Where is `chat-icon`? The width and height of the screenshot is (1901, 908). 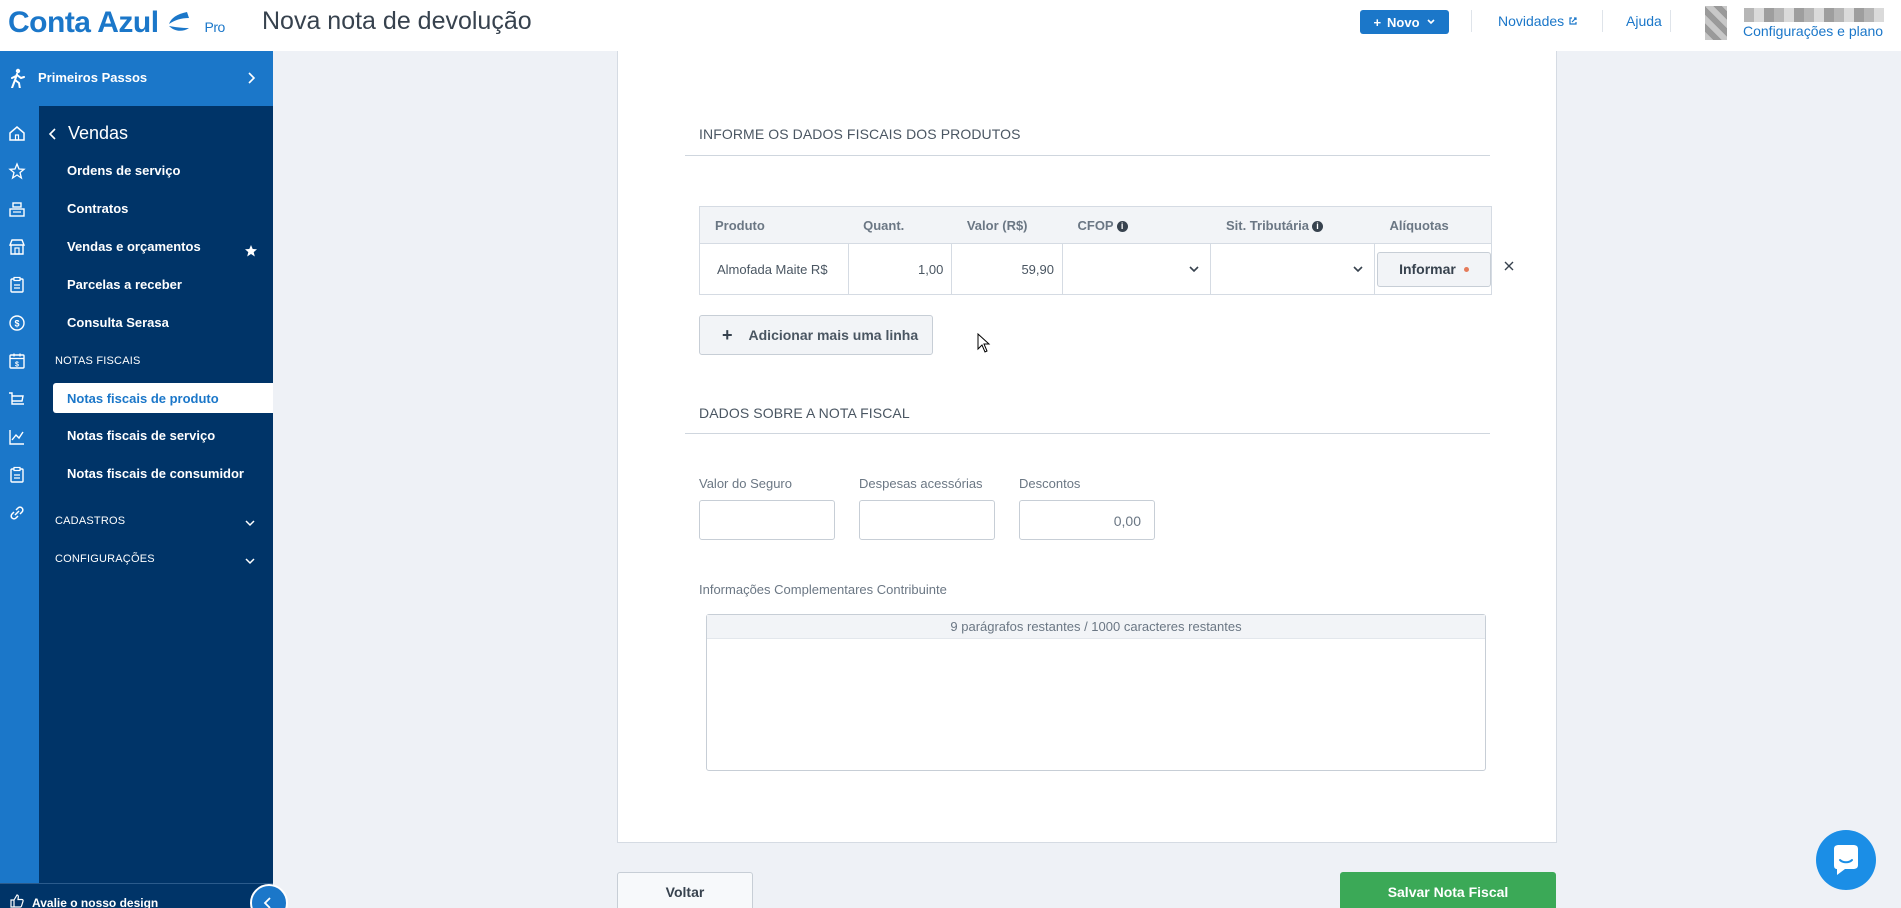
chat-icon is located at coordinates (1846, 860).